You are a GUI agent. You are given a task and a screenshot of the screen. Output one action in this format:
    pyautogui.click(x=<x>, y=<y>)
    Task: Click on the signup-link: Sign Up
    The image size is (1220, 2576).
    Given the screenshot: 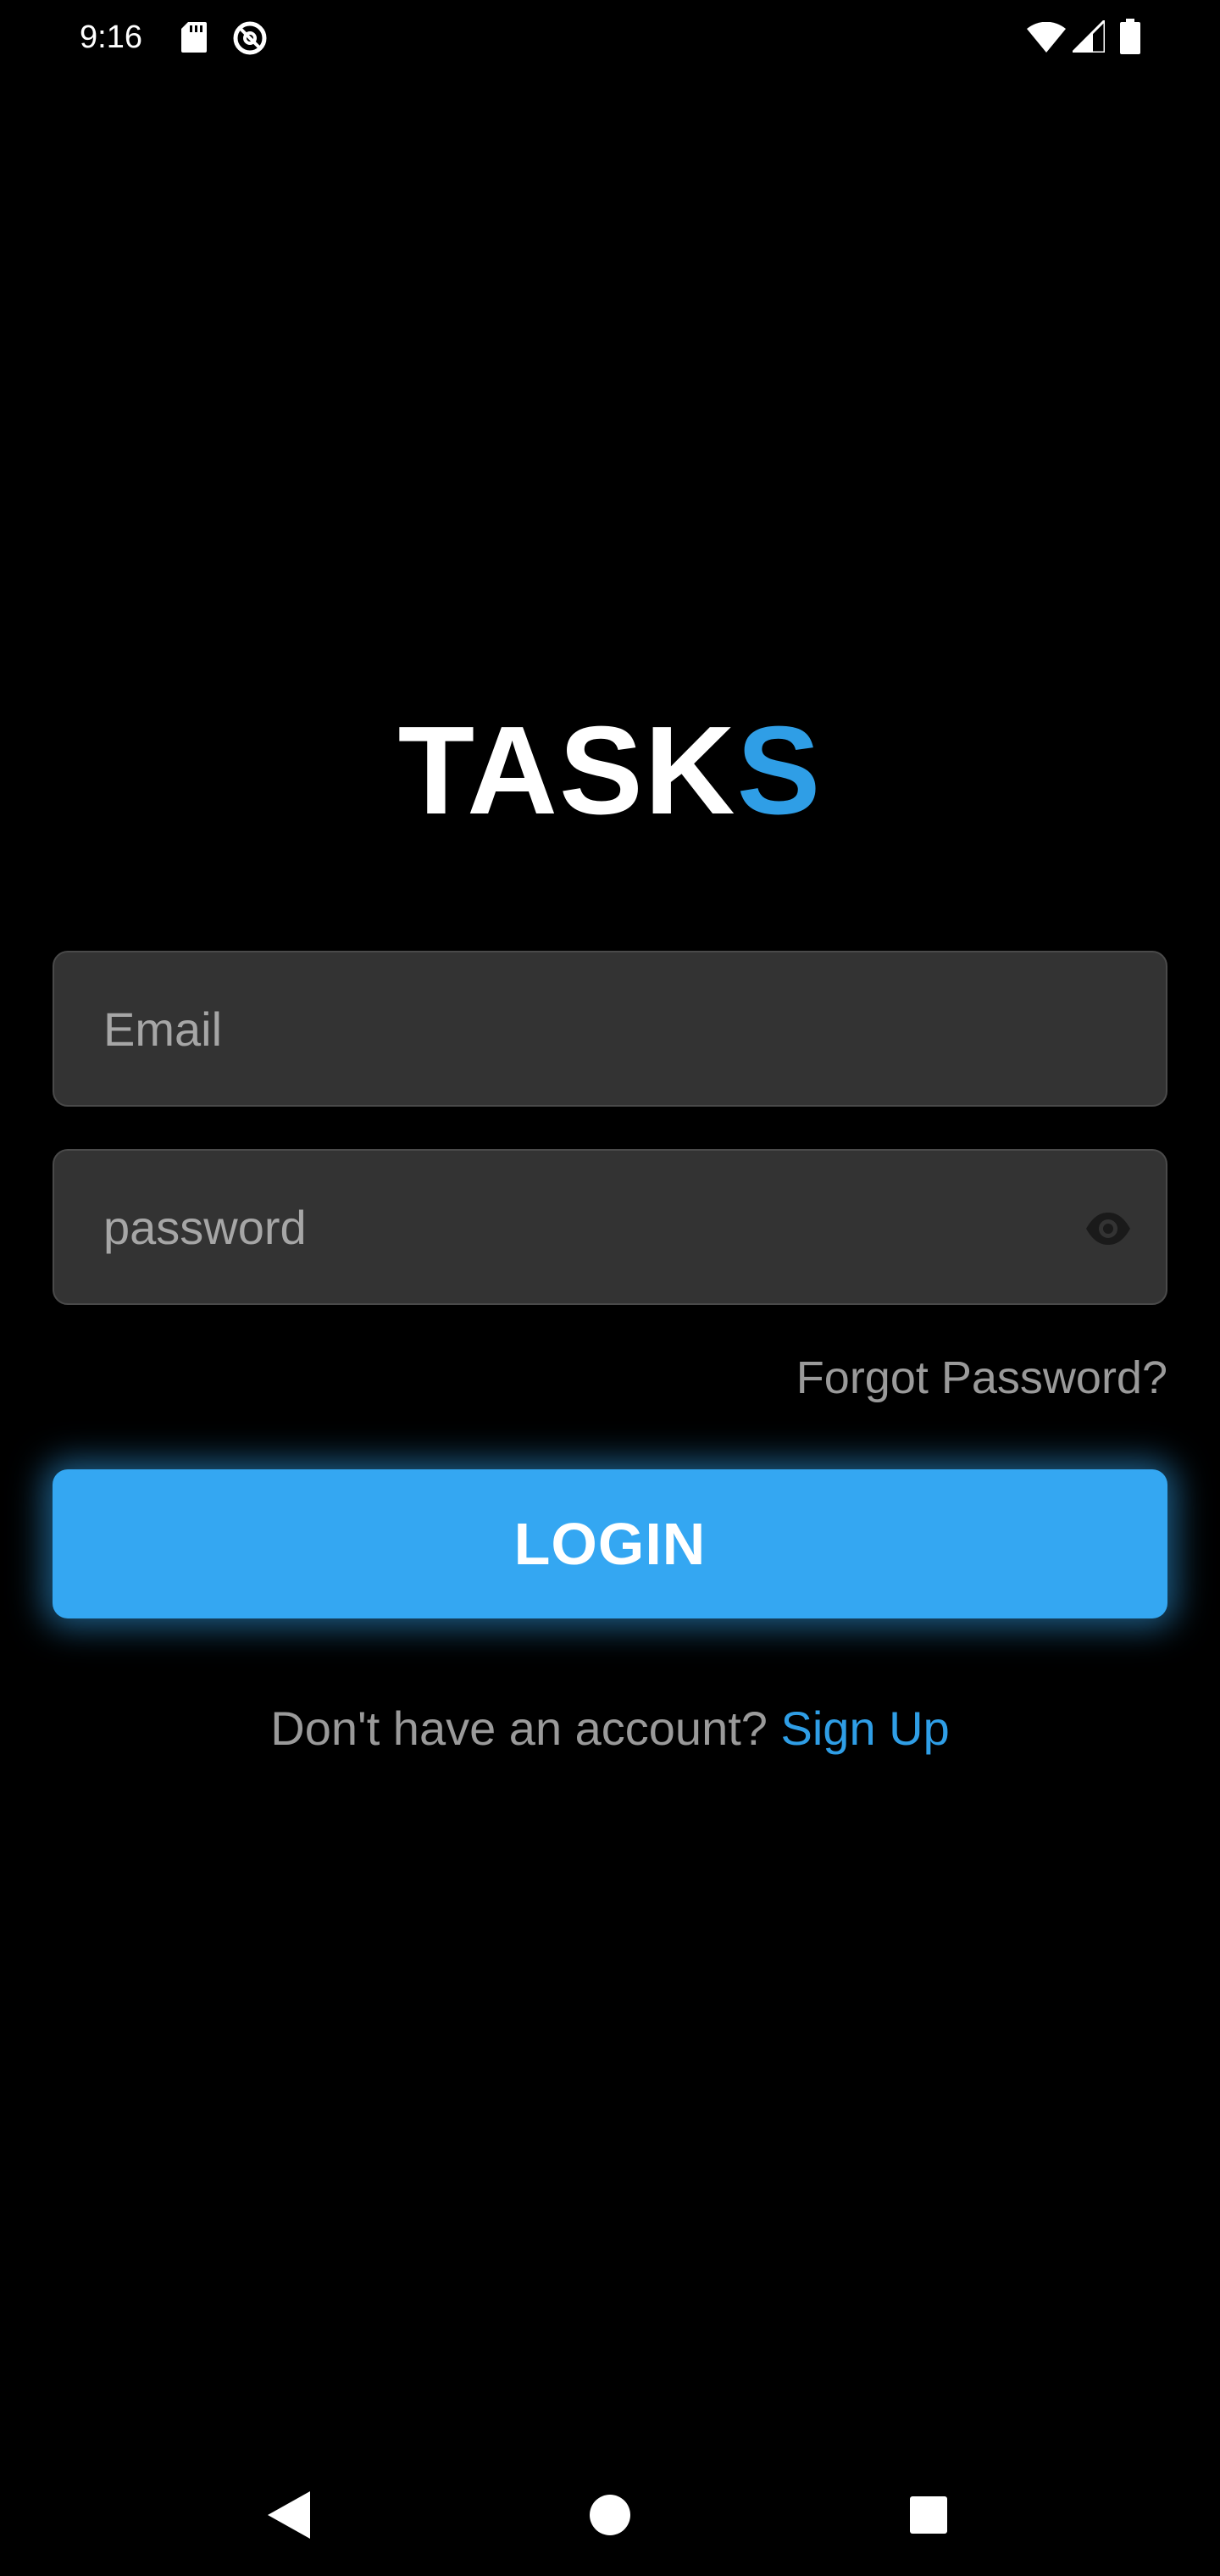 What is the action you would take?
    pyautogui.click(x=865, y=1728)
    